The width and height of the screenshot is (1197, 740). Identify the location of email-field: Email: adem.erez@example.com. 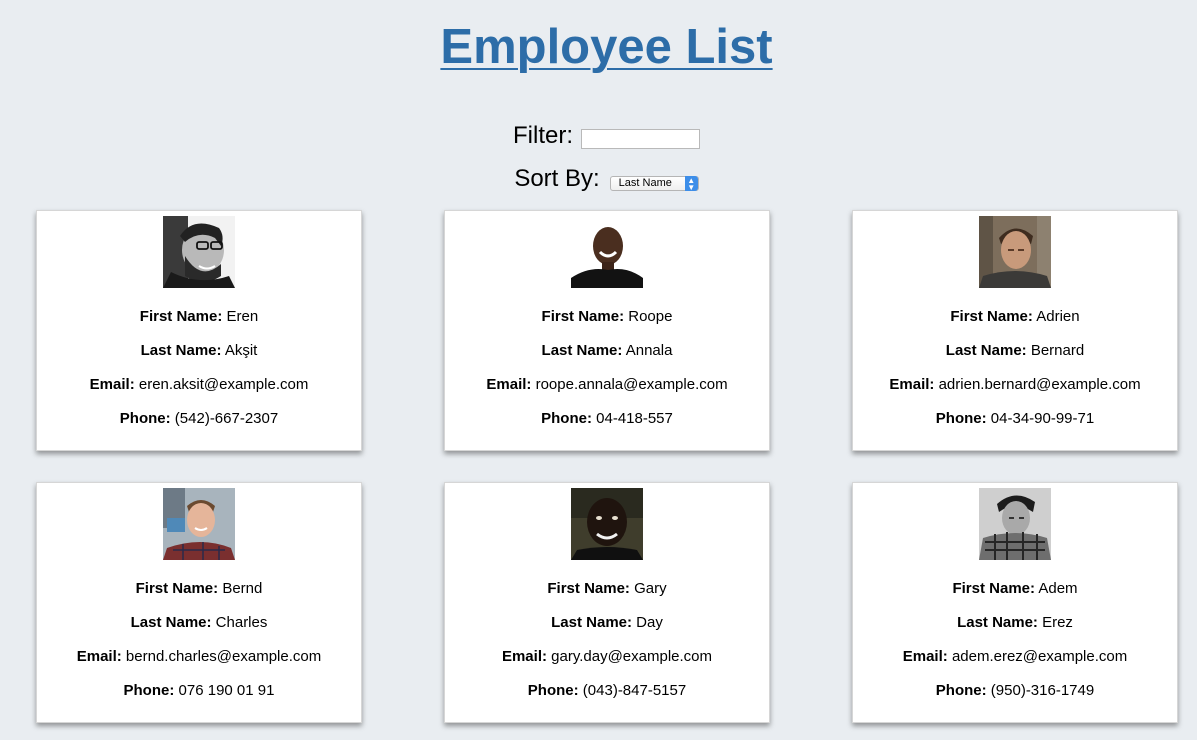
(1015, 657).